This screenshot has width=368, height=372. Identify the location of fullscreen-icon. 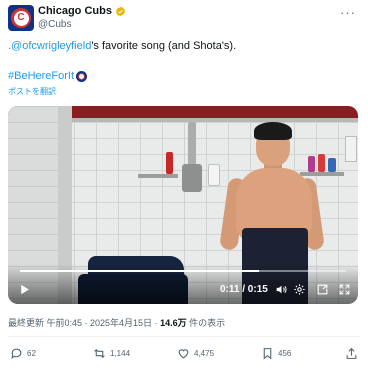
(344, 289).